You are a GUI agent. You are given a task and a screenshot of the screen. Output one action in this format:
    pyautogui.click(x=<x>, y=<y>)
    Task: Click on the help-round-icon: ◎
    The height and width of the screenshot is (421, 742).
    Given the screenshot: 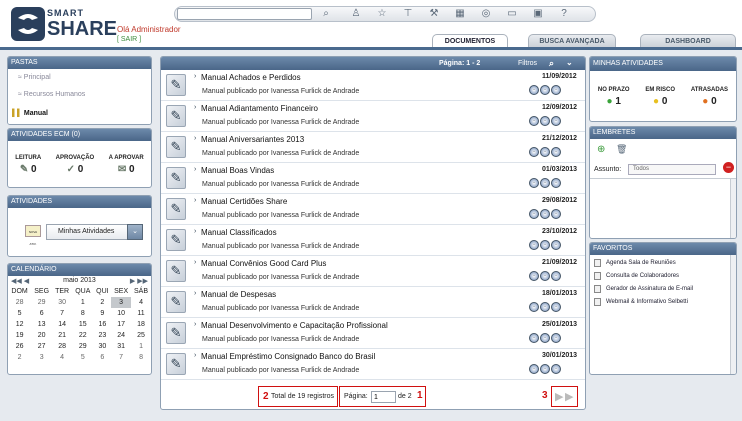 What is the action you would take?
    pyautogui.click(x=486, y=14)
    